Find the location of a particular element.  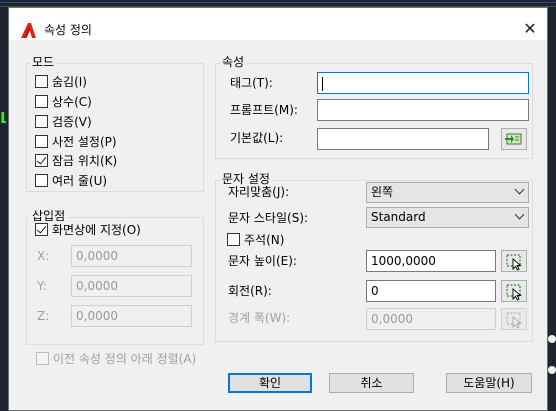

checkbox-preset: 사전 설정(P) is located at coordinates (76, 141).